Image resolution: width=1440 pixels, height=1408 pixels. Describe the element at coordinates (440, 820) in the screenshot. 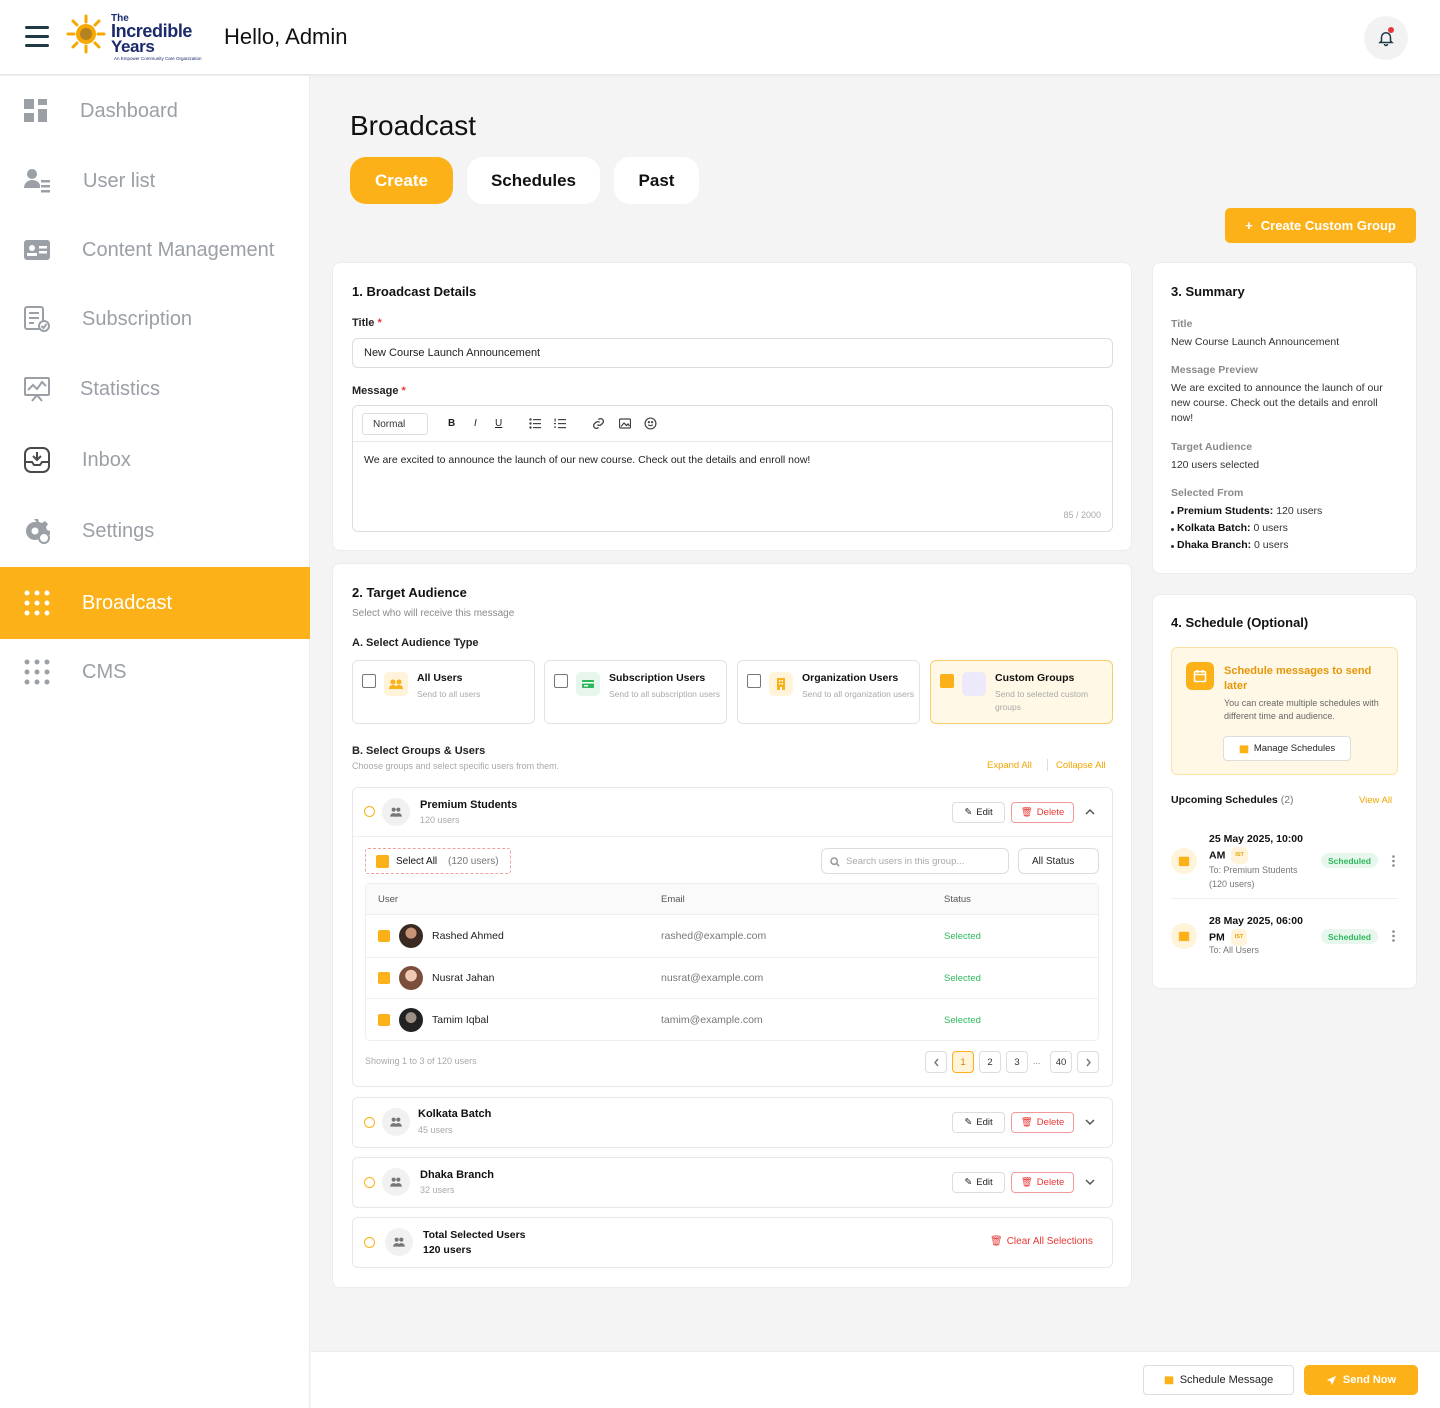

I see `group-count: 120 users` at that location.